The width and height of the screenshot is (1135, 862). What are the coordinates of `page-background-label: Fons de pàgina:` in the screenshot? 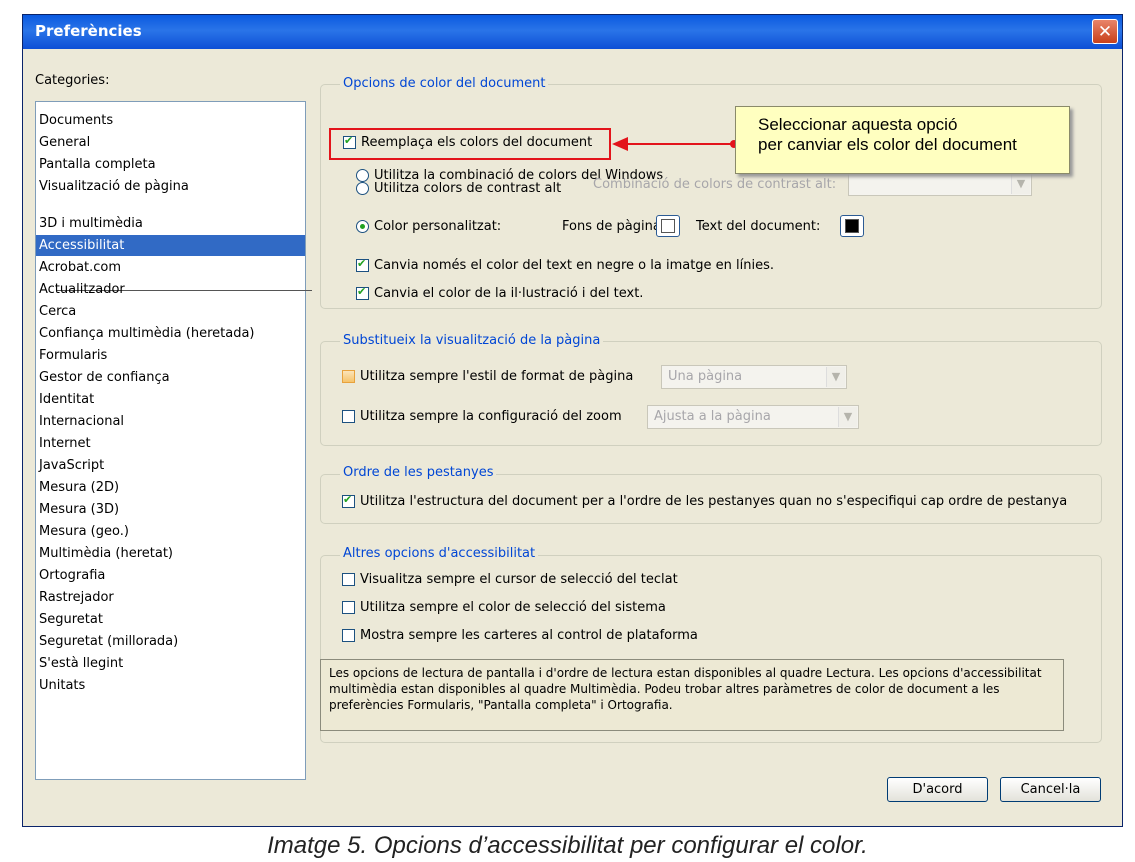 It's located at (614, 226).